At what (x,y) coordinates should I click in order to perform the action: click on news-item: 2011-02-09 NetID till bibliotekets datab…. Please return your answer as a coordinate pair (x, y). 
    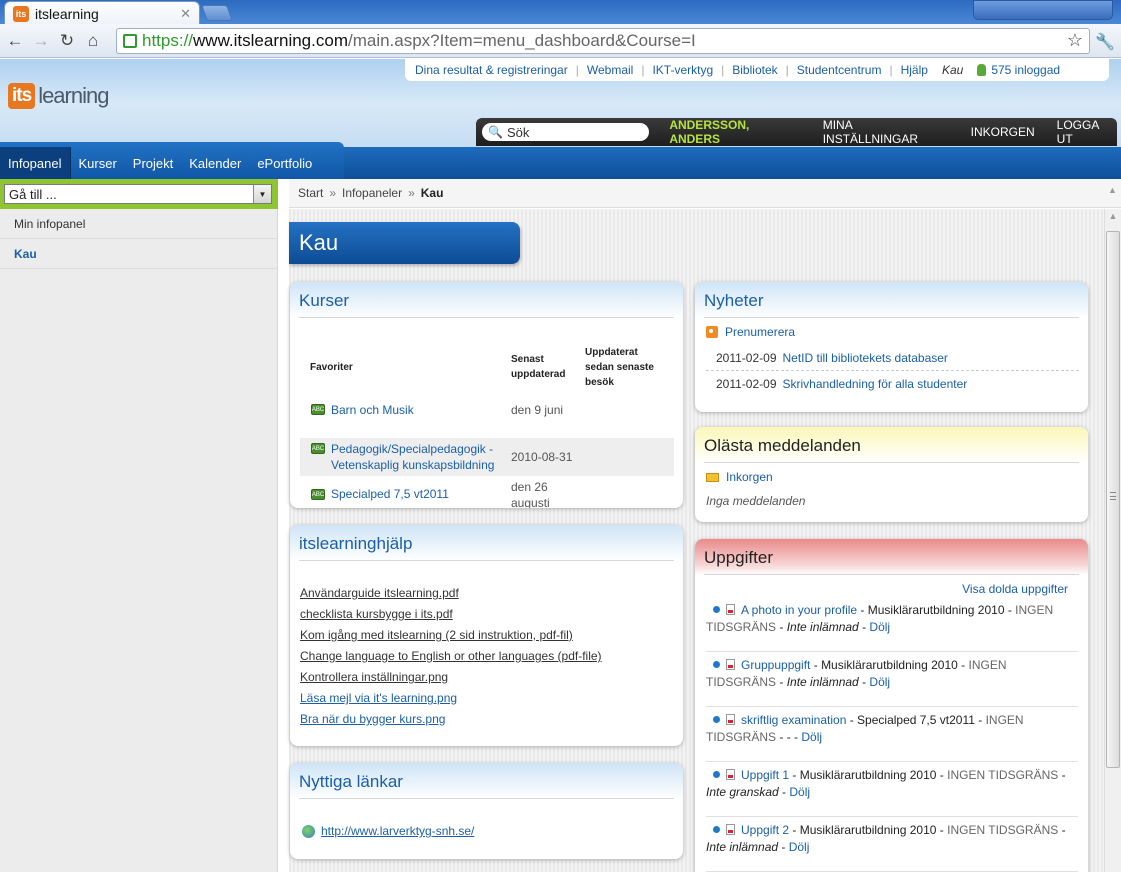
    Looking at the image, I should click on (892, 358).